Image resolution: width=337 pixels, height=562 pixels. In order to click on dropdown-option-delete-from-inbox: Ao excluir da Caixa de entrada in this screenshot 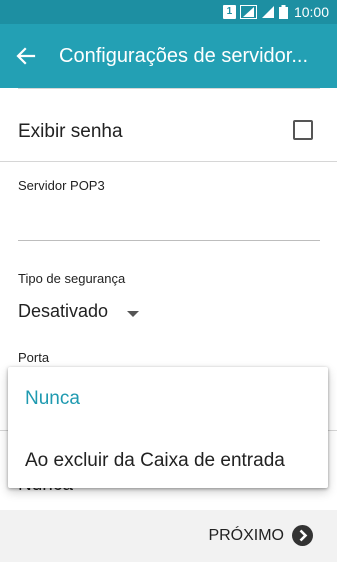, I will do `click(155, 461)`.